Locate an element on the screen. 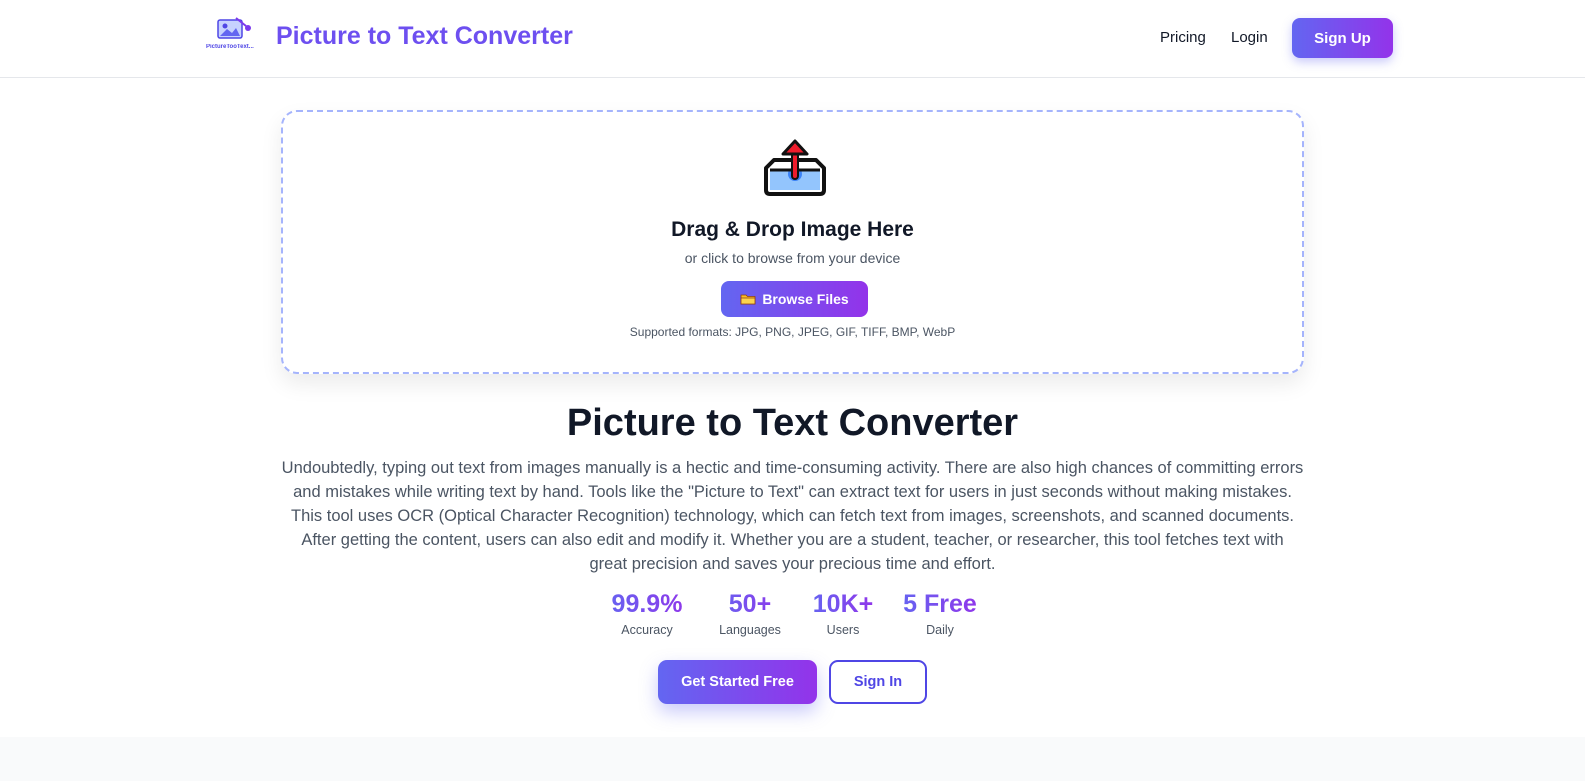 The height and width of the screenshot is (781, 1585). nav-pricing-link: Pricing is located at coordinates (1183, 37).